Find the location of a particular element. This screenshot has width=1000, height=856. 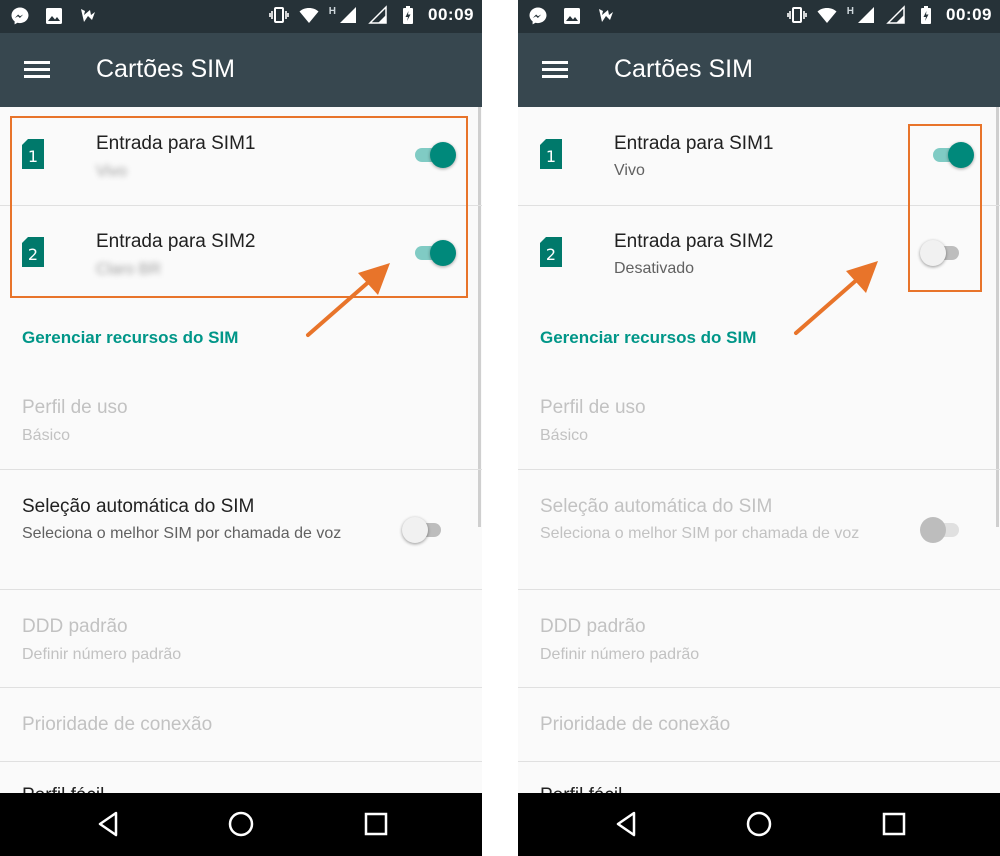

sim2-row: 2 Entrada para SIM2 Desativado is located at coordinates (759, 254).